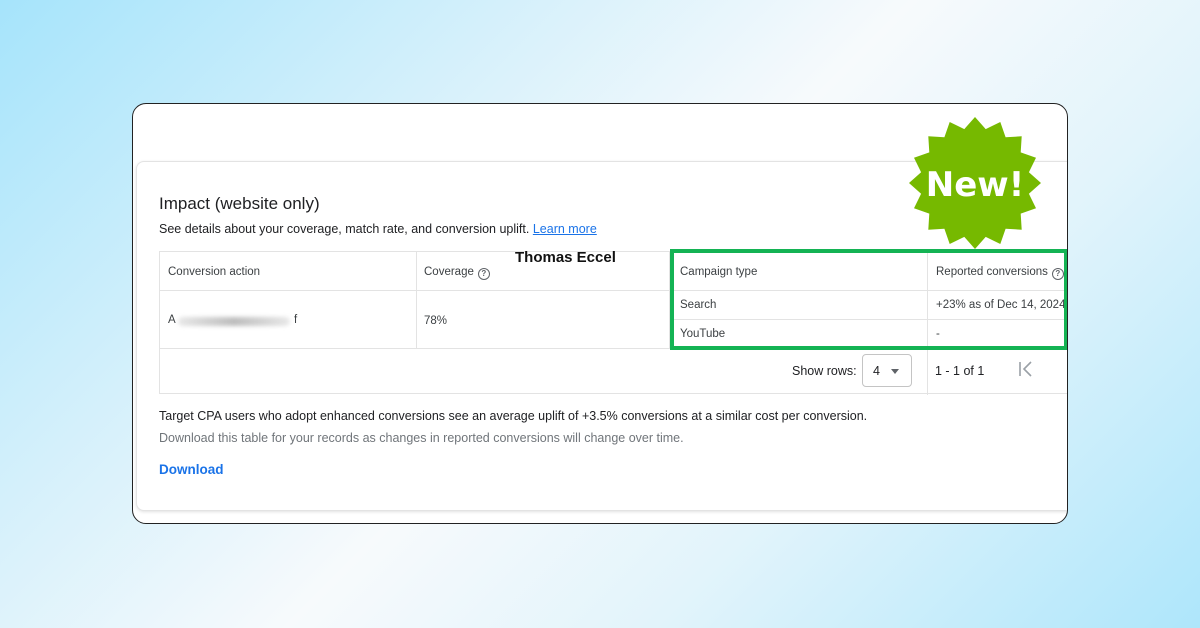  I want to click on rows-per-page-value: 4, so click(876, 371).